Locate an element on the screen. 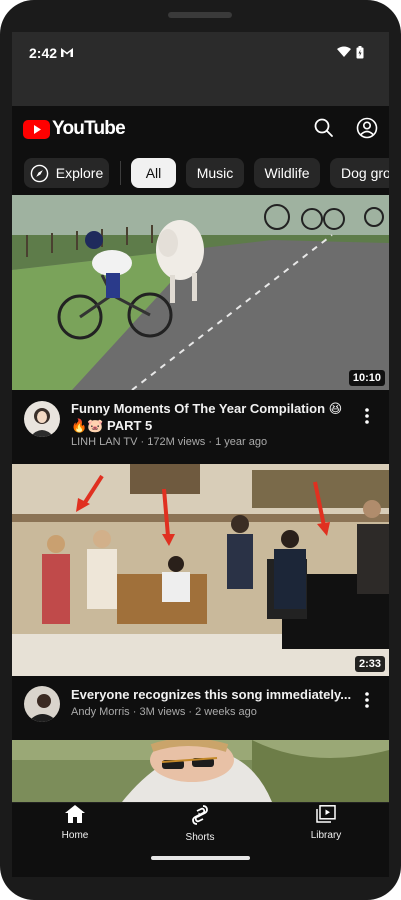  nav-label: Library is located at coordinates (326, 835).